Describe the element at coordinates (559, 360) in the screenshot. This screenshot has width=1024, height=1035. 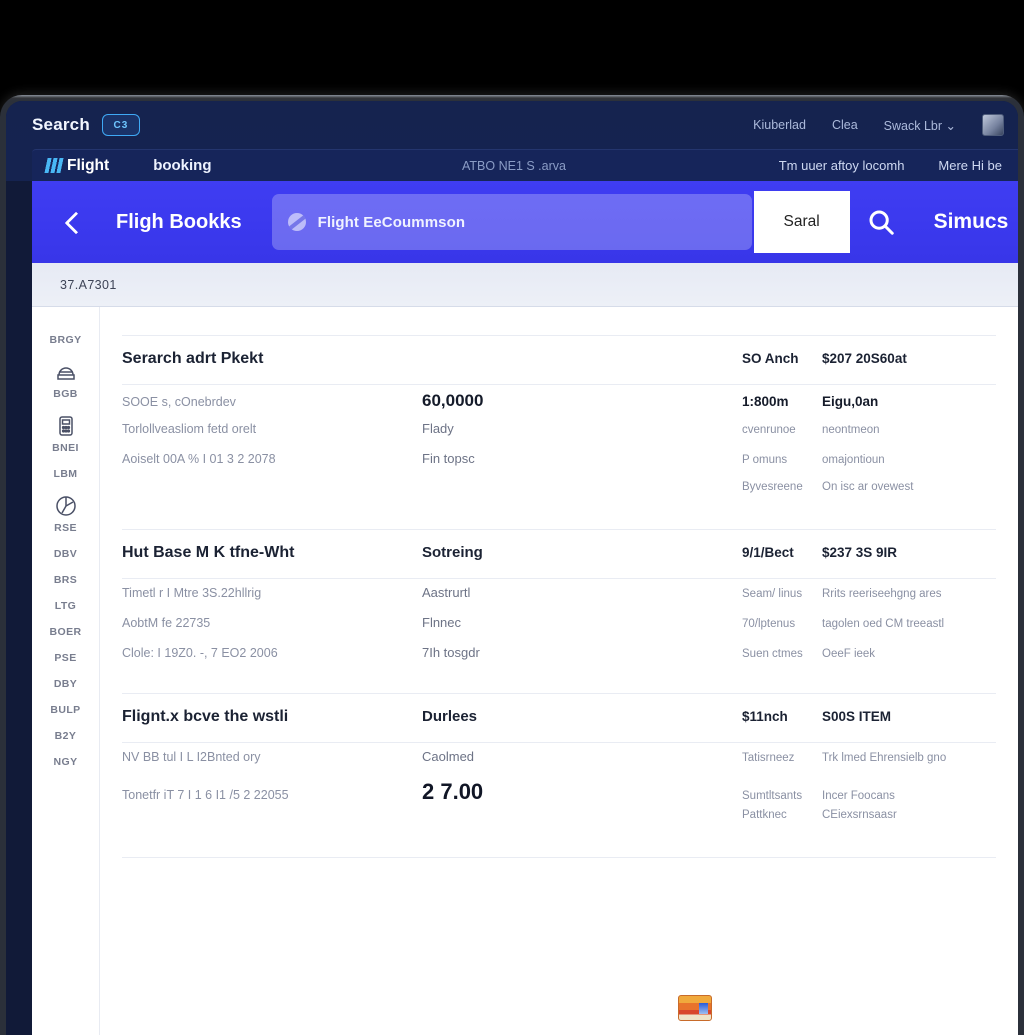
I see `section-header: Serarch adrt Pkekt SO Anch $207 20S60at` at that location.